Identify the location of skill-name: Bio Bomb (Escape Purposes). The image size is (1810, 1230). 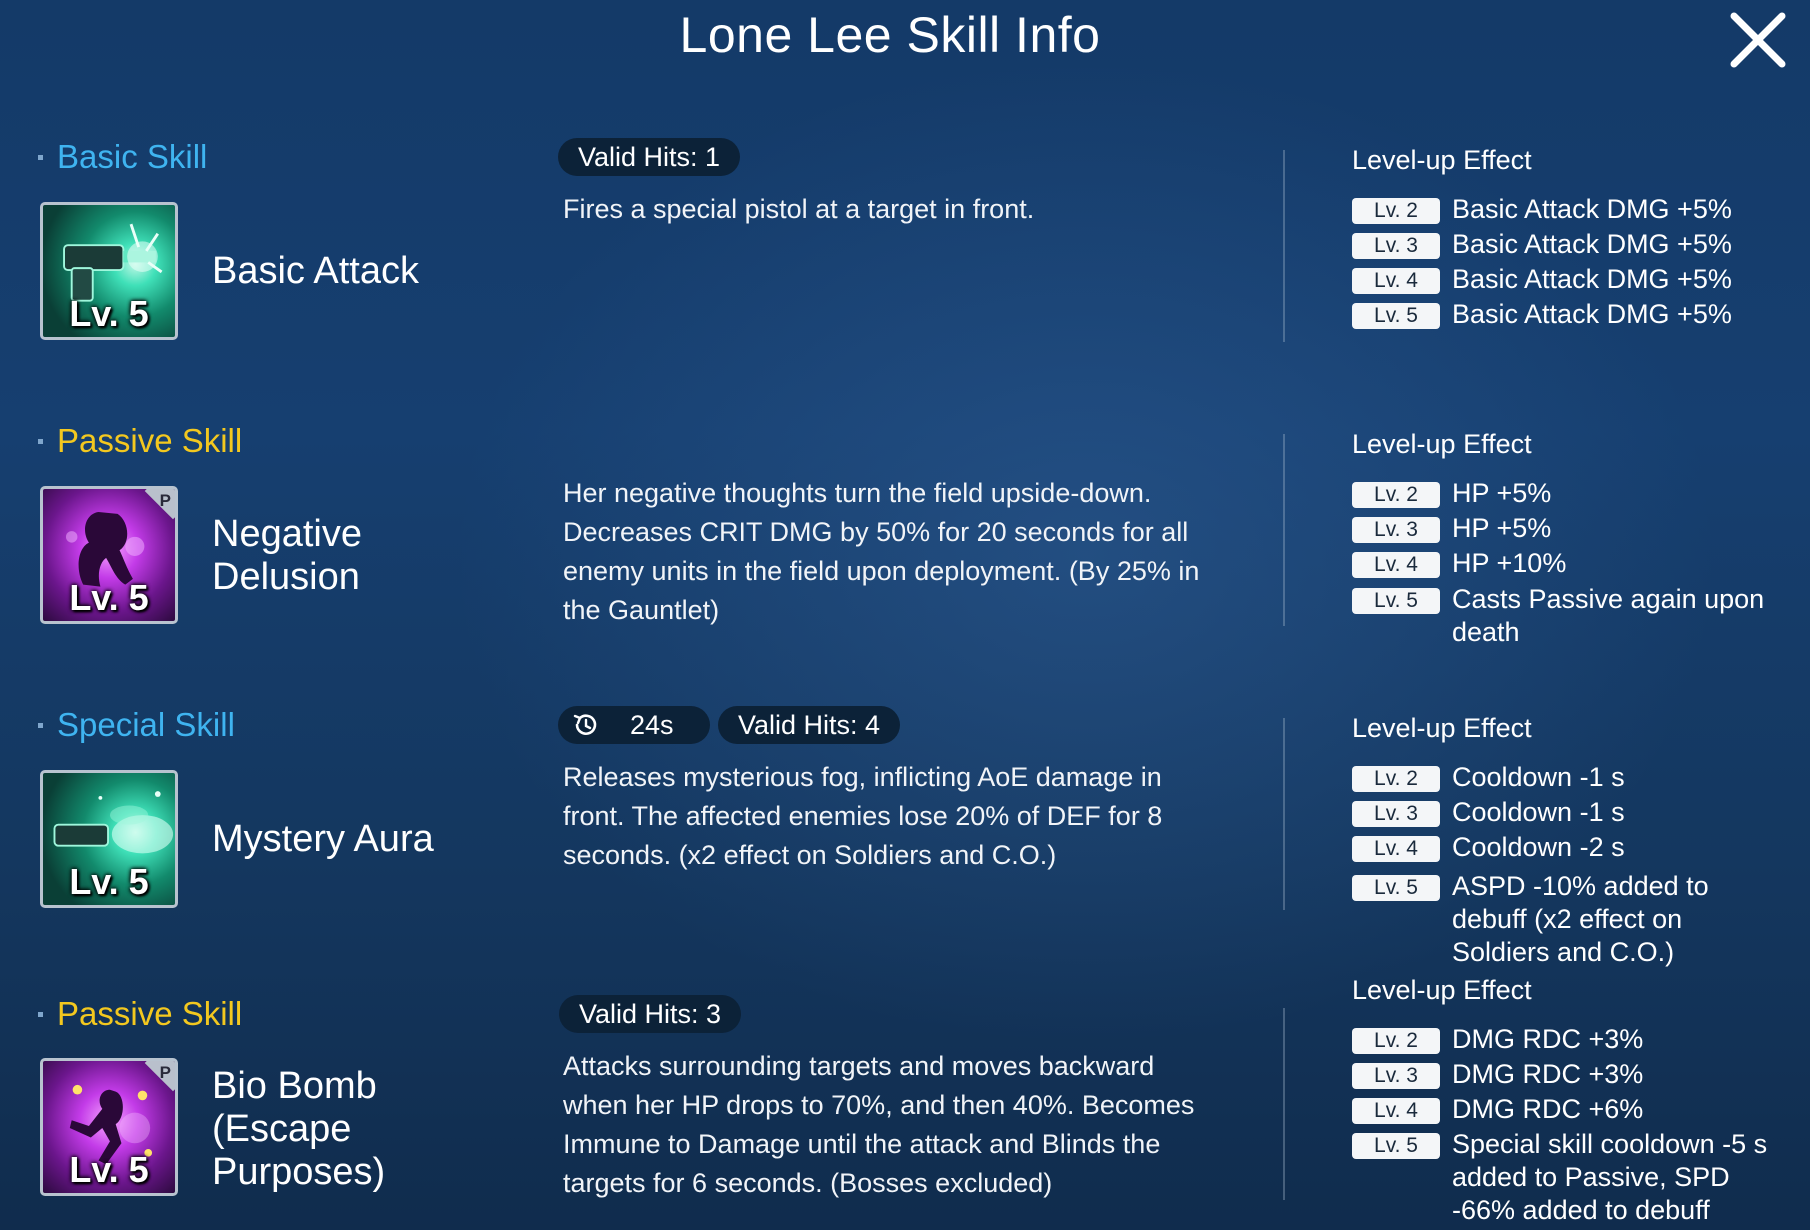
(298, 1129).